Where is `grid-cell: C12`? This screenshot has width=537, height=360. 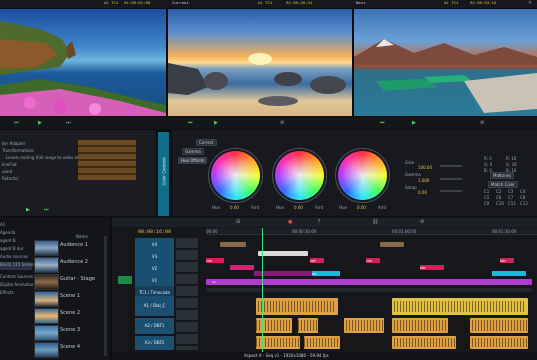 grid-cell: C12 is located at coordinates (526, 203).